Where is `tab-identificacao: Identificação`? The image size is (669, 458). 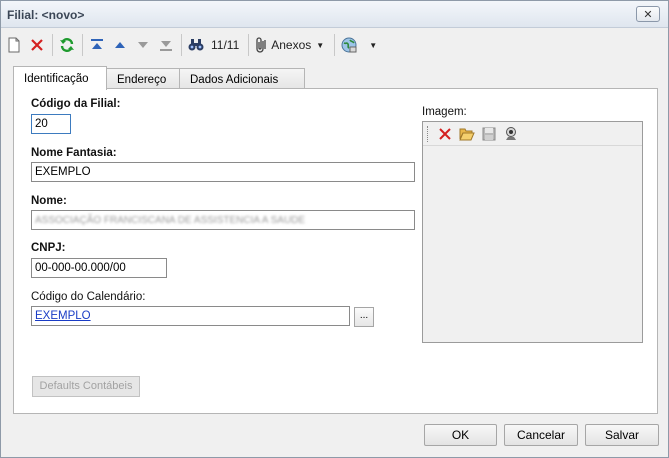 tab-identificacao: Identificação is located at coordinates (60, 78).